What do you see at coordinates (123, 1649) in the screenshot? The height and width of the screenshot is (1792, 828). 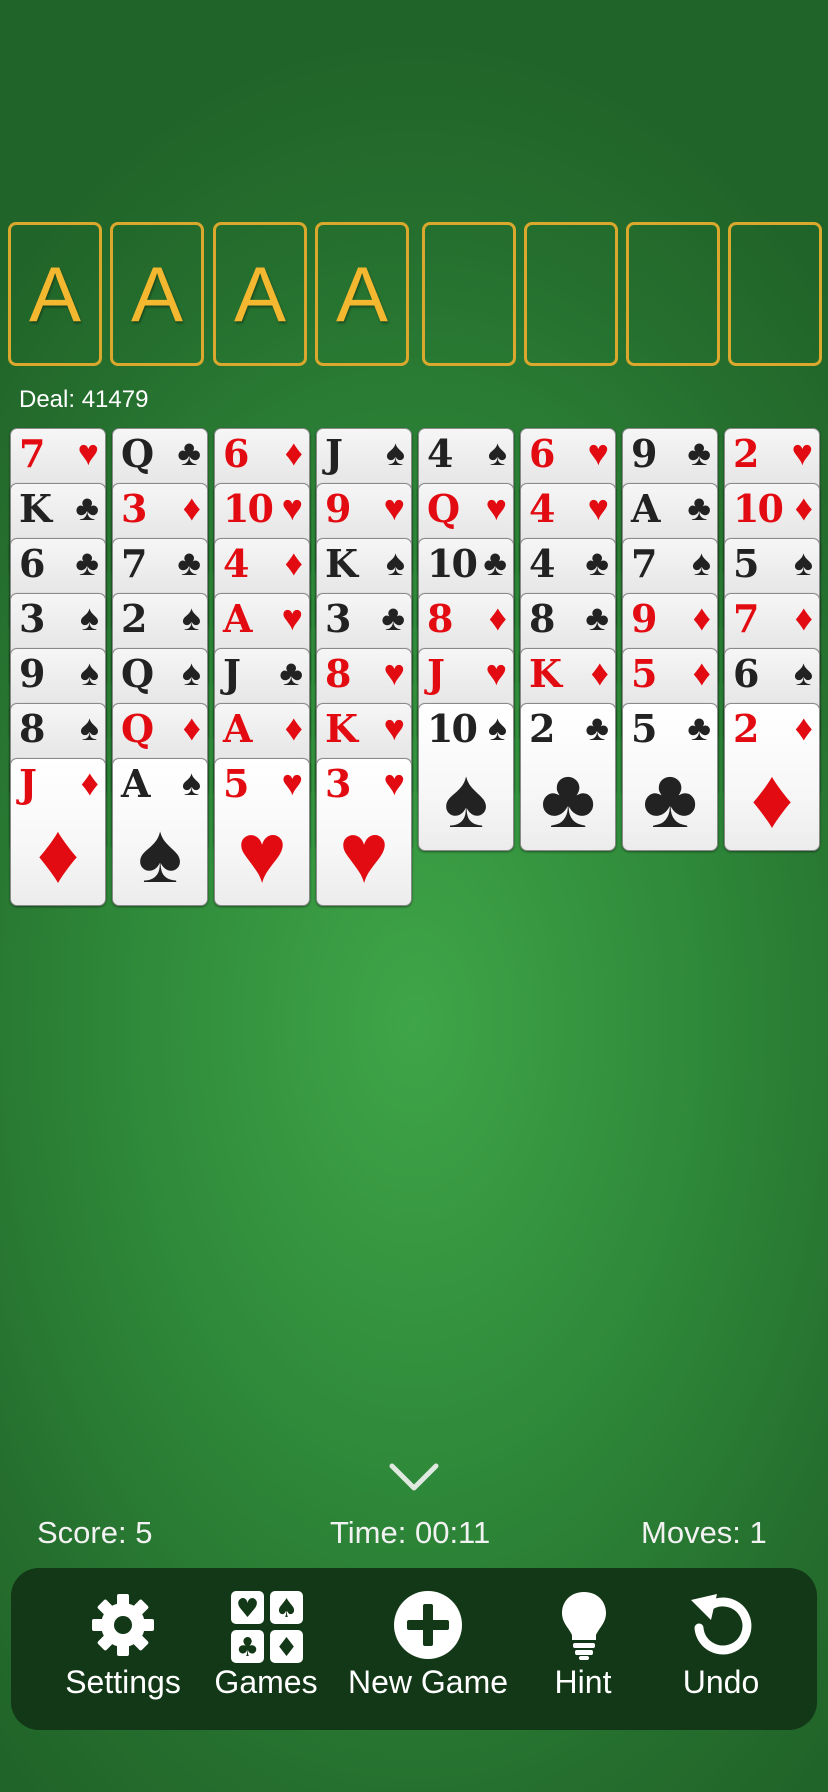 I see `settings-button: Settings` at bounding box center [123, 1649].